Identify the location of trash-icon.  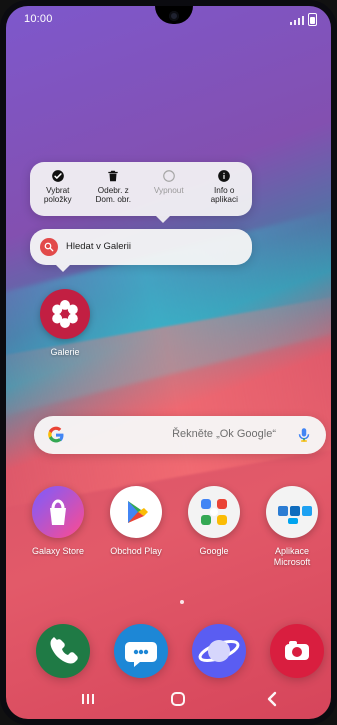
(113, 176).